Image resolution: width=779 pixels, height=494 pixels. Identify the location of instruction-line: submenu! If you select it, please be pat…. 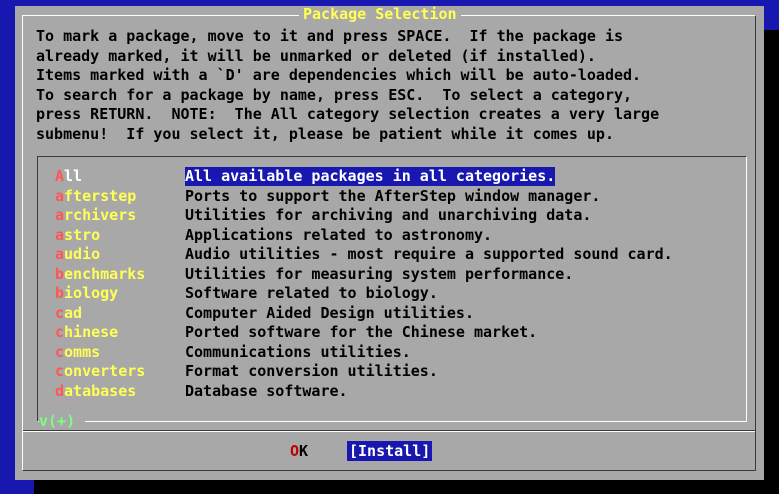
(325, 133).